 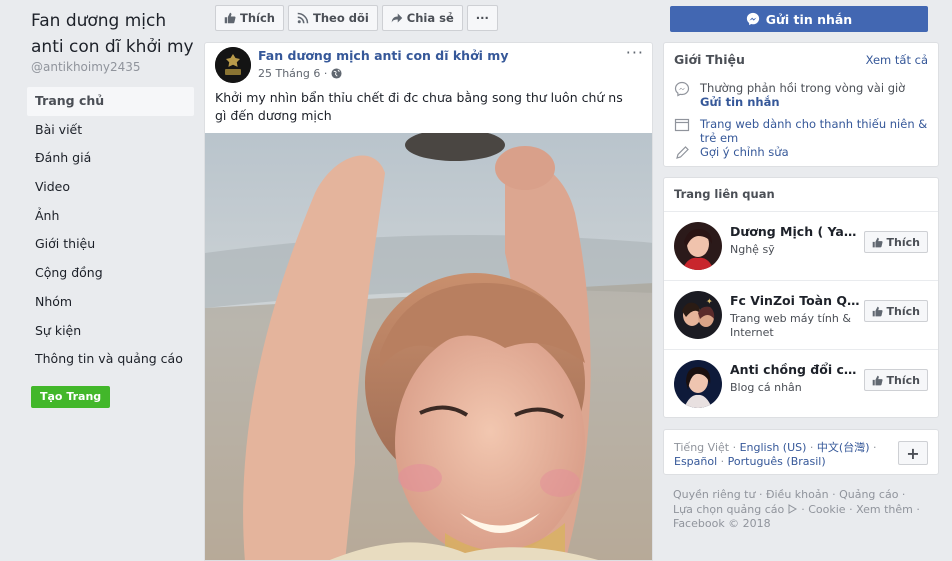 What do you see at coordinates (797, 494) in the screenshot?
I see `footer-terms-link: Điều khoản` at bounding box center [797, 494].